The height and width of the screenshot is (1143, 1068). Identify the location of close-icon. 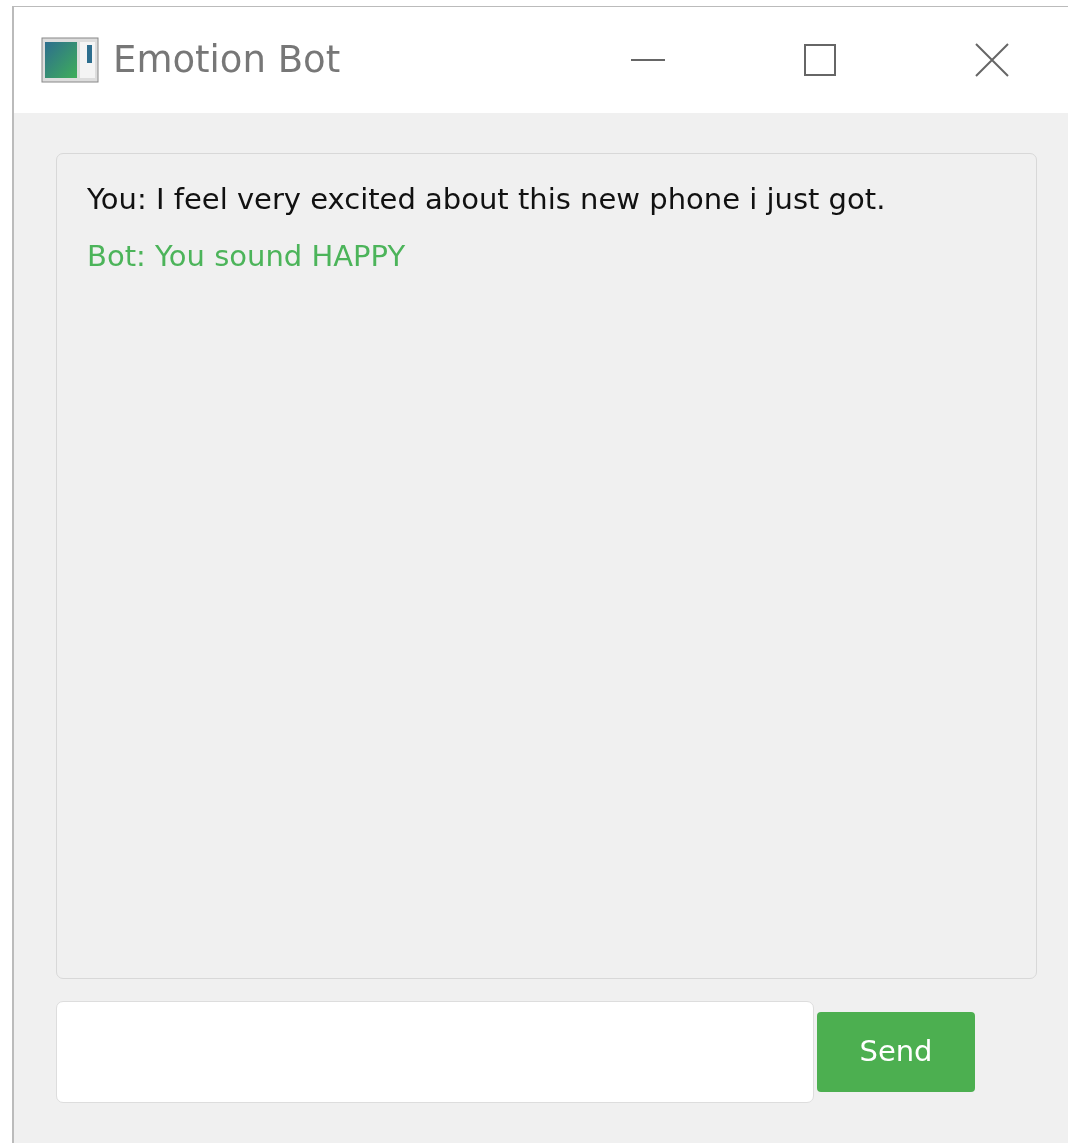
(992, 60).